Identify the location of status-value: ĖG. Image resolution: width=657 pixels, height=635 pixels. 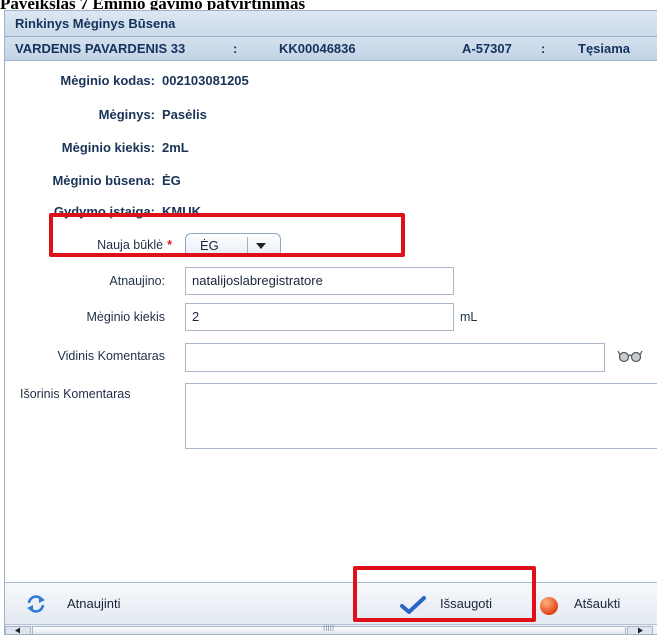
(171, 180).